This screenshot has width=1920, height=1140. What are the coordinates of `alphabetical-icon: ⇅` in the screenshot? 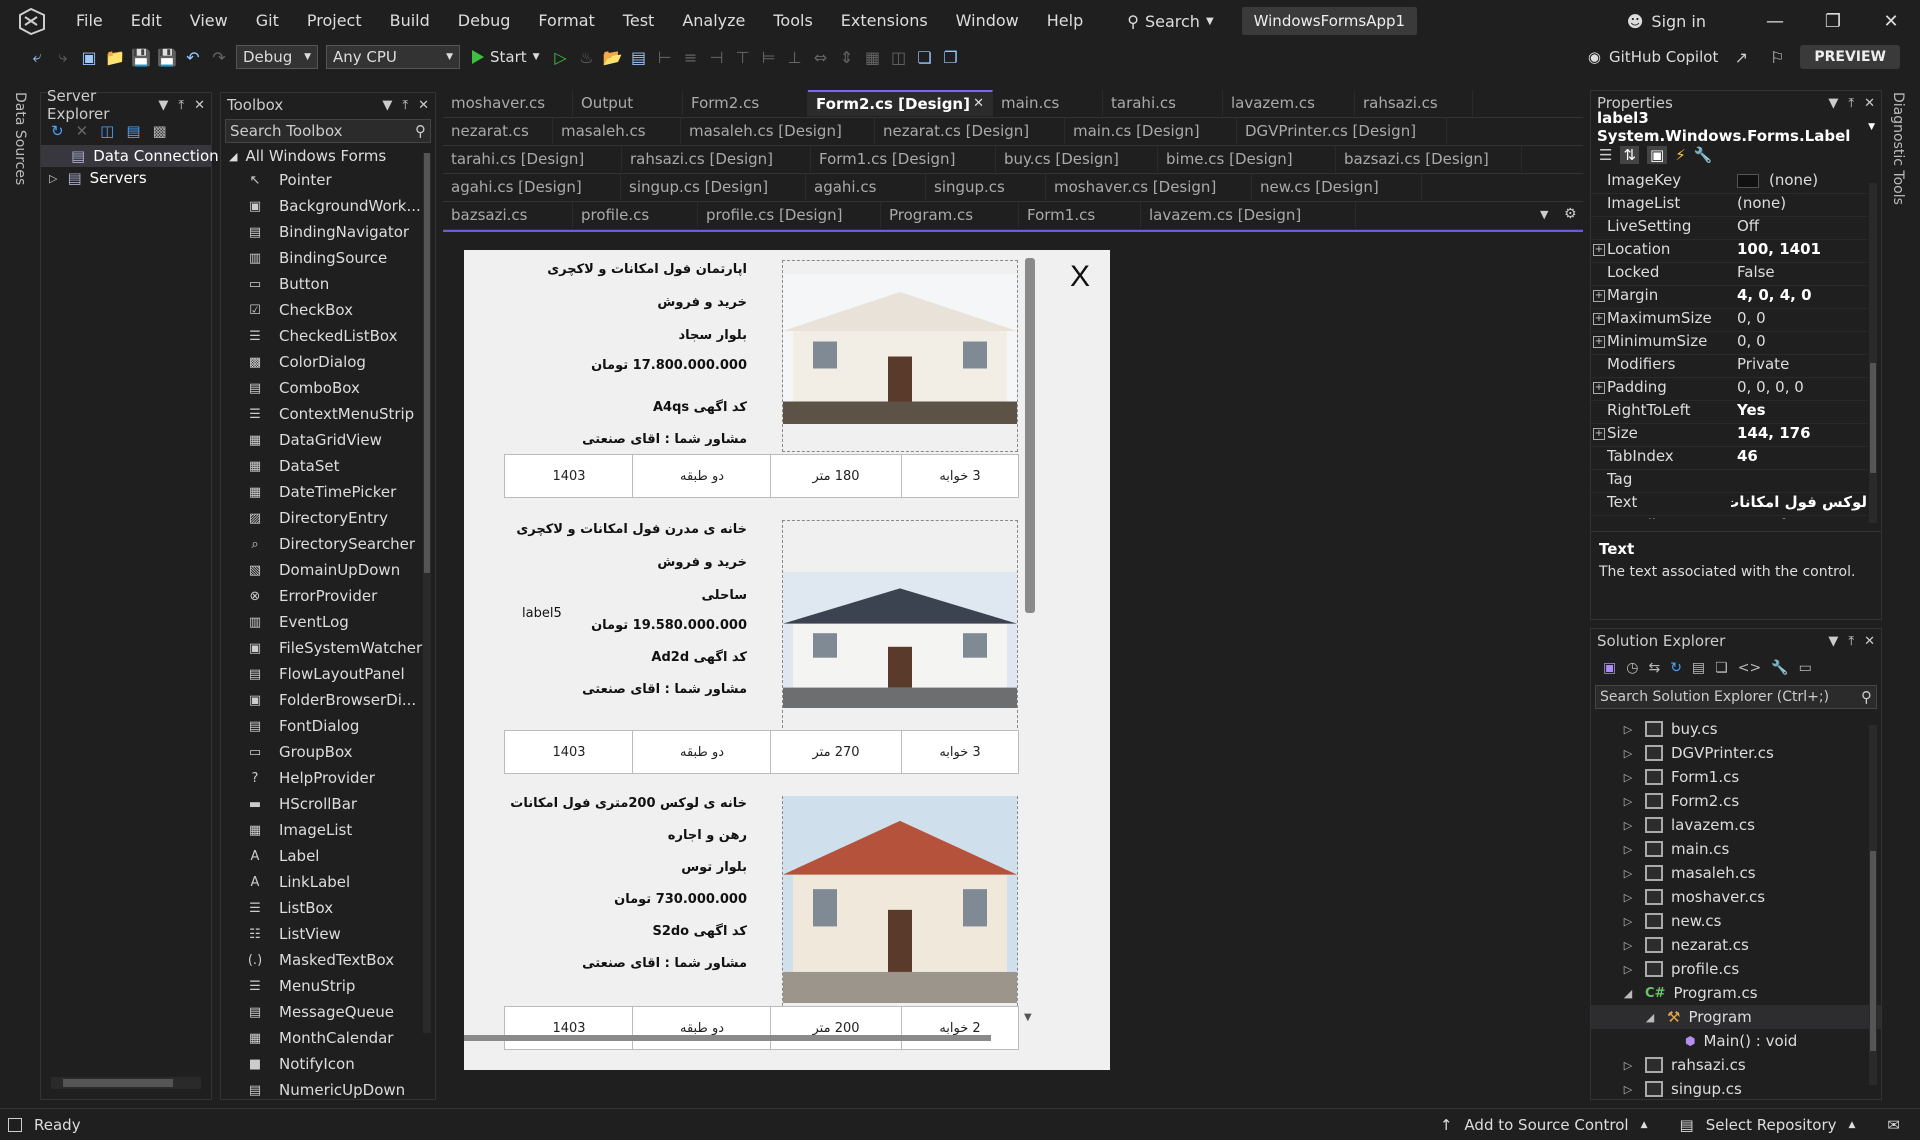 It's located at (1630, 155).